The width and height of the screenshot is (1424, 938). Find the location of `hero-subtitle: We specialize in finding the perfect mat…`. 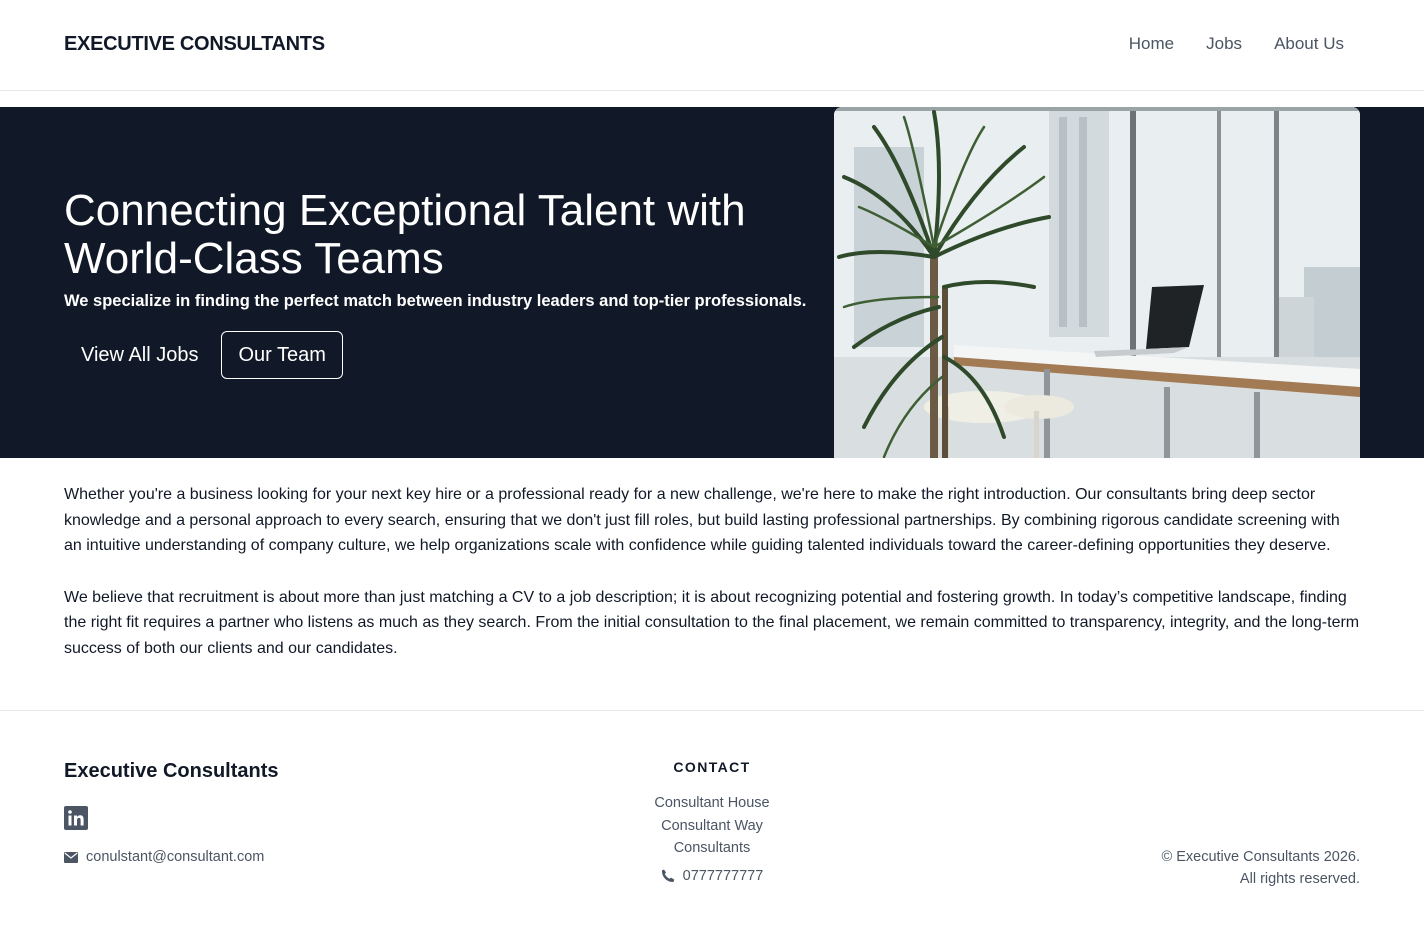

hero-subtitle: We specialize in finding the perfect mat… is located at coordinates (435, 301).